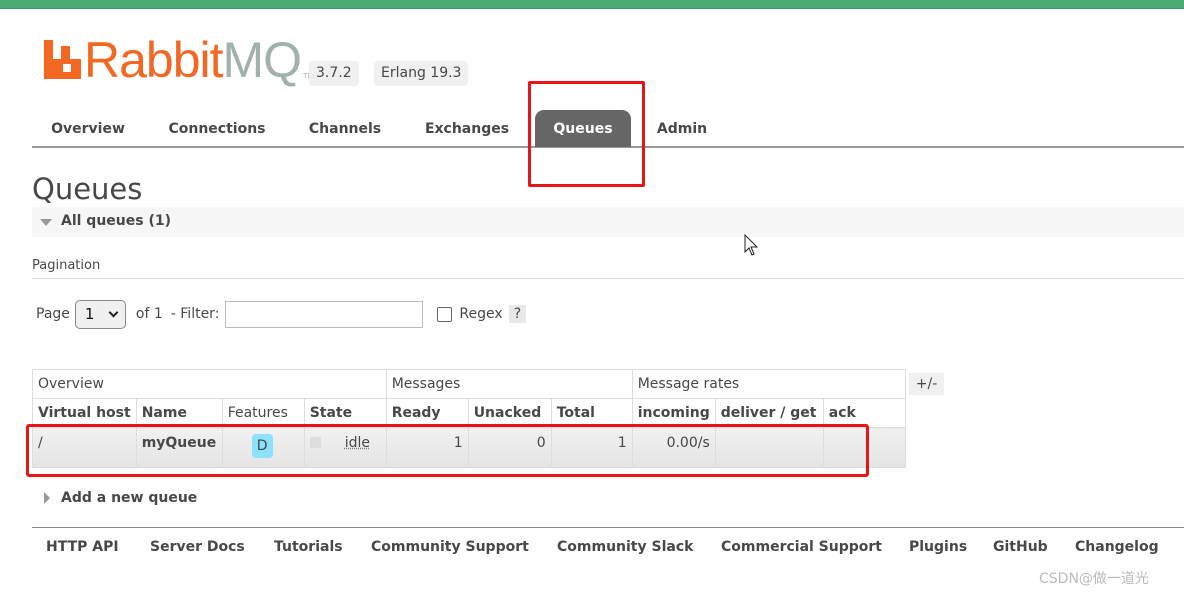 This screenshot has height=594, width=1184. Describe the element at coordinates (263, 413) in the screenshot. I see `col-features: Features` at that location.